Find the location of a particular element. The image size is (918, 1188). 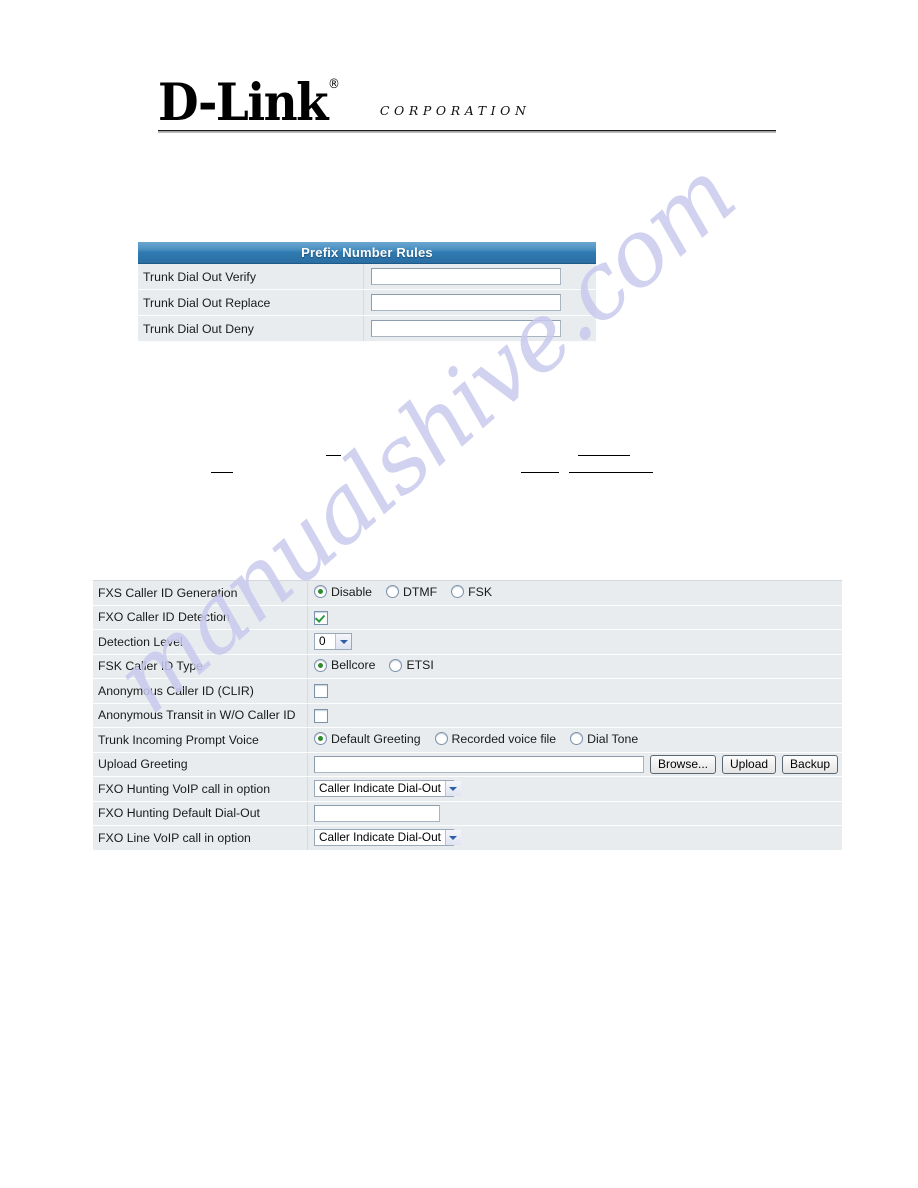

upload-greeting-controls: Browse... Upload Backup is located at coordinates (578, 764).